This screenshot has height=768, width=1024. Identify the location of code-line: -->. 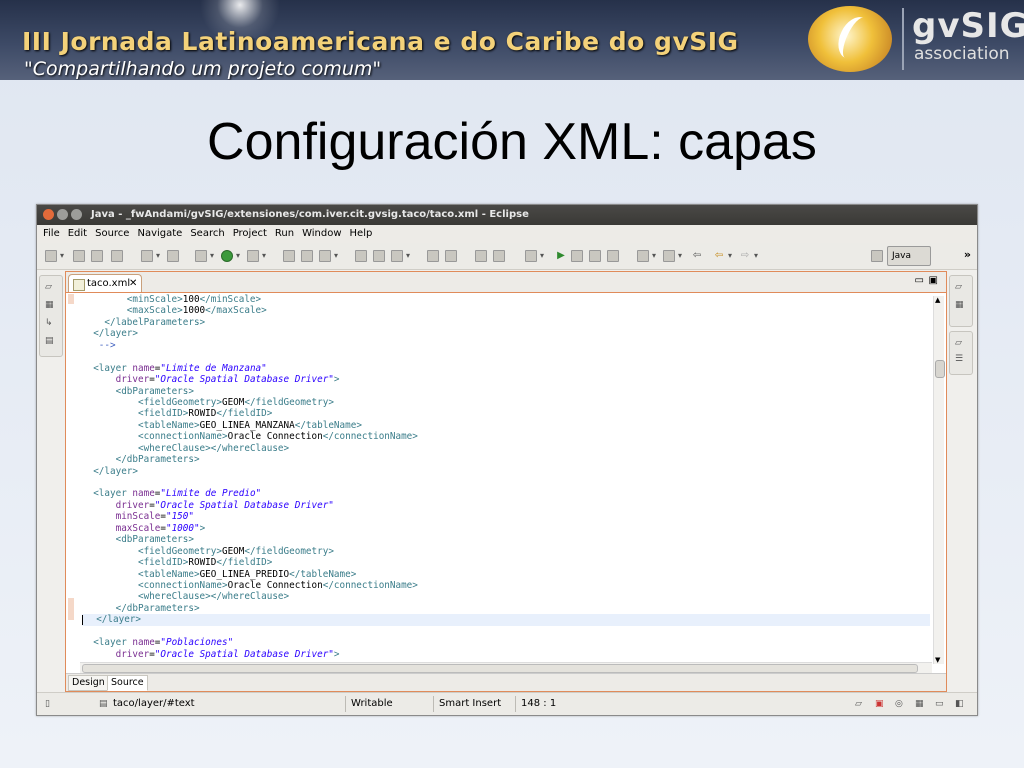
(506, 345).